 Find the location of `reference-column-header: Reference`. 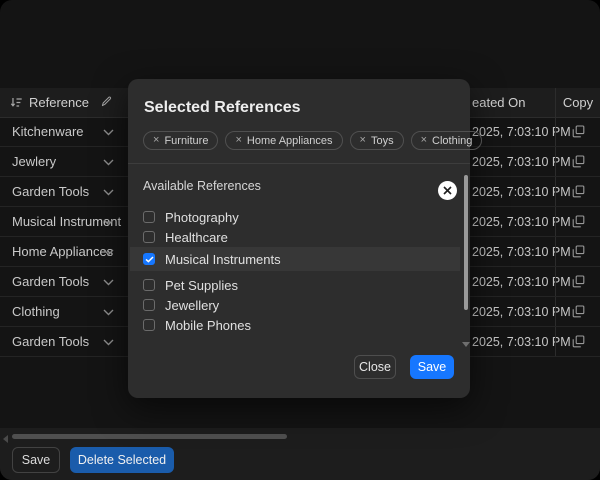

reference-column-header: Reference is located at coordinates (49, 102).